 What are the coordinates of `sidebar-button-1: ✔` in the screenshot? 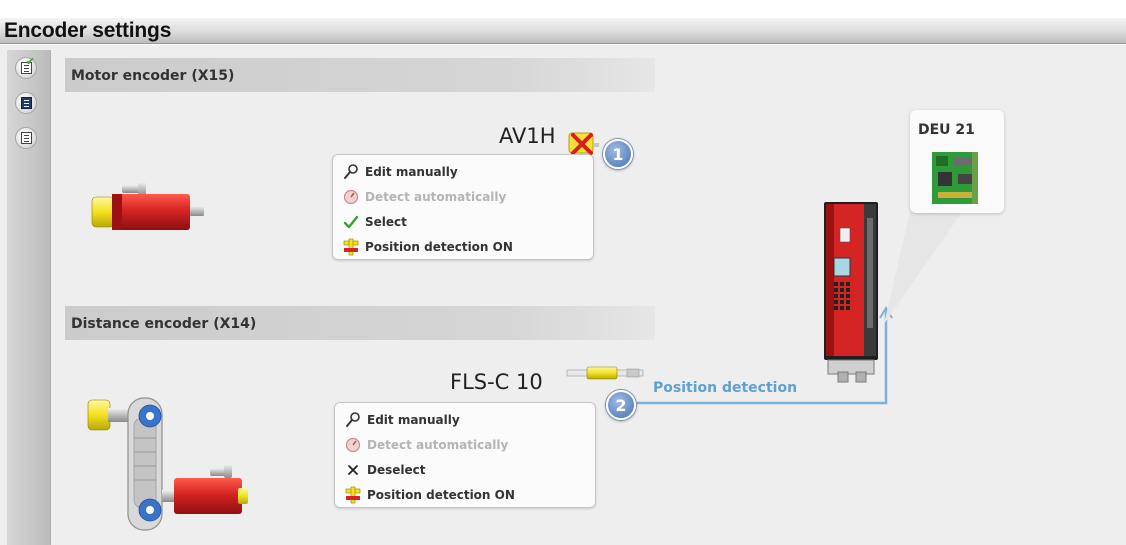 It's located at (26, 67).